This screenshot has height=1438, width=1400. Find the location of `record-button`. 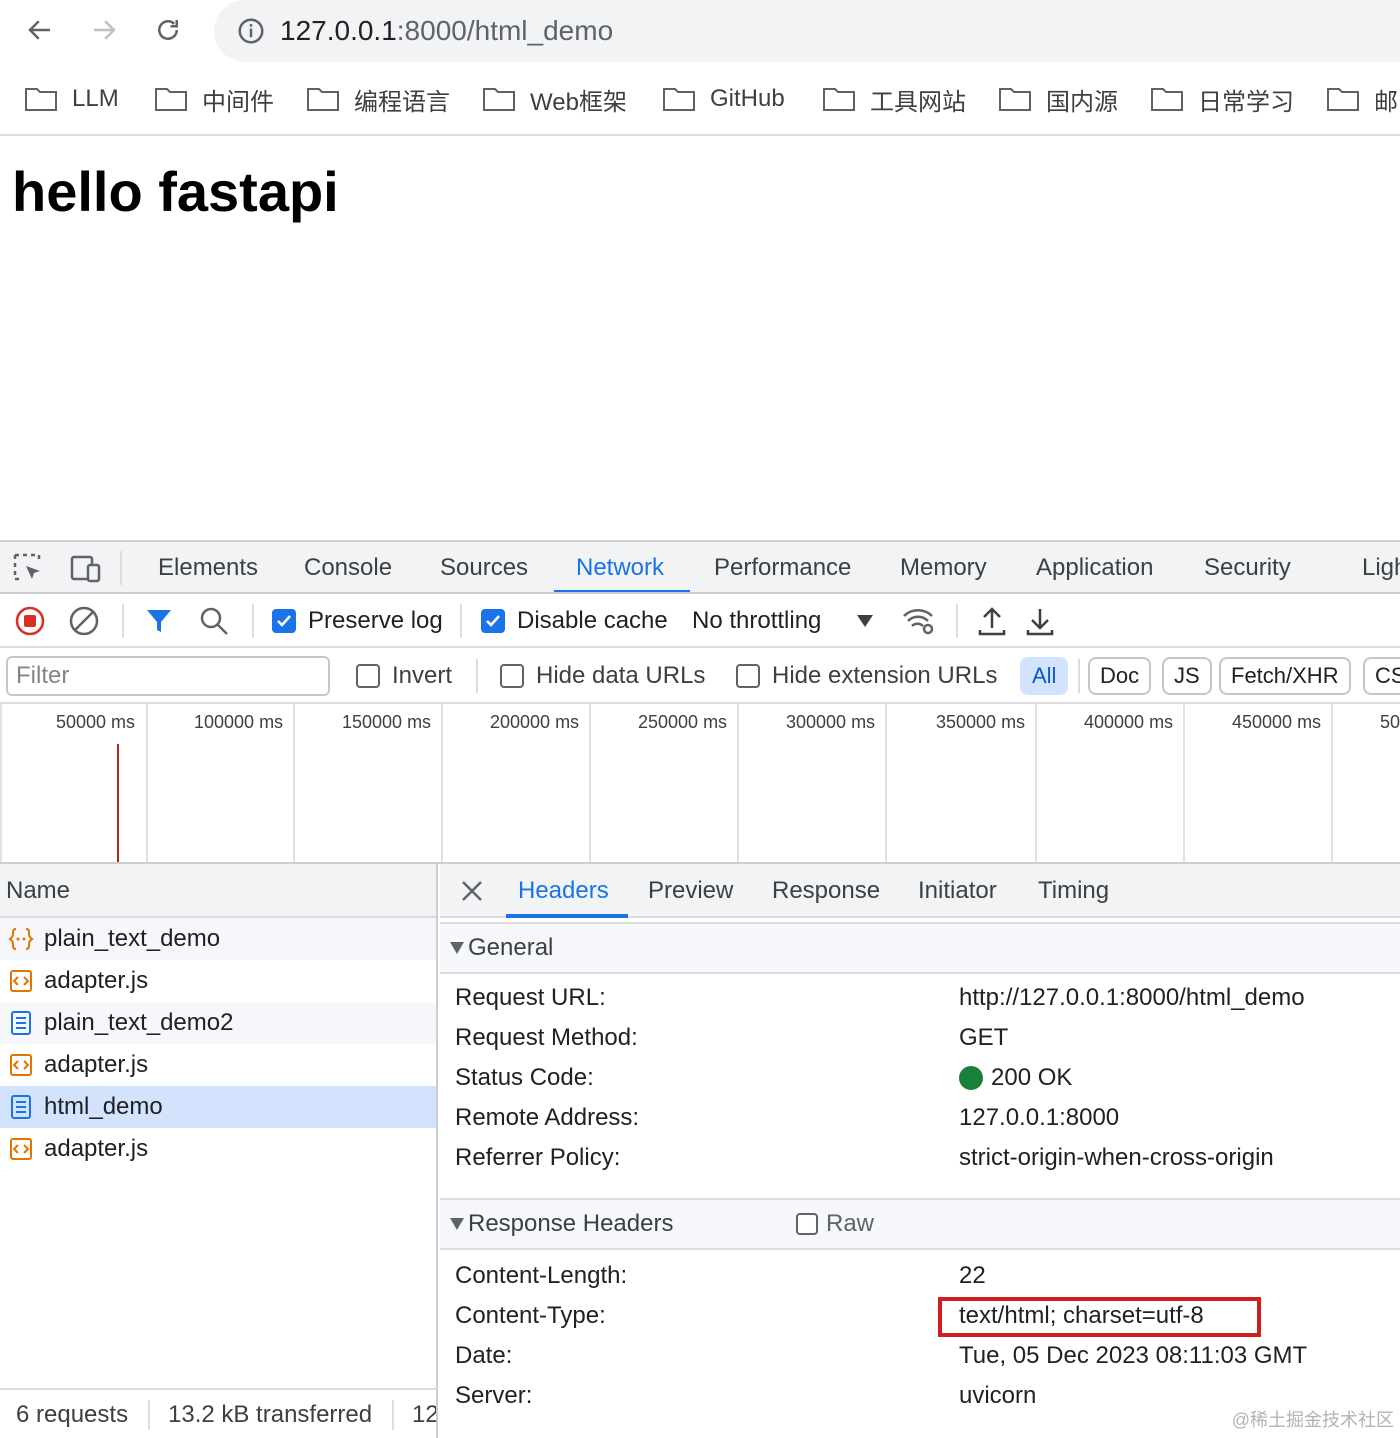

record-button is located at coordinates (30, 621).